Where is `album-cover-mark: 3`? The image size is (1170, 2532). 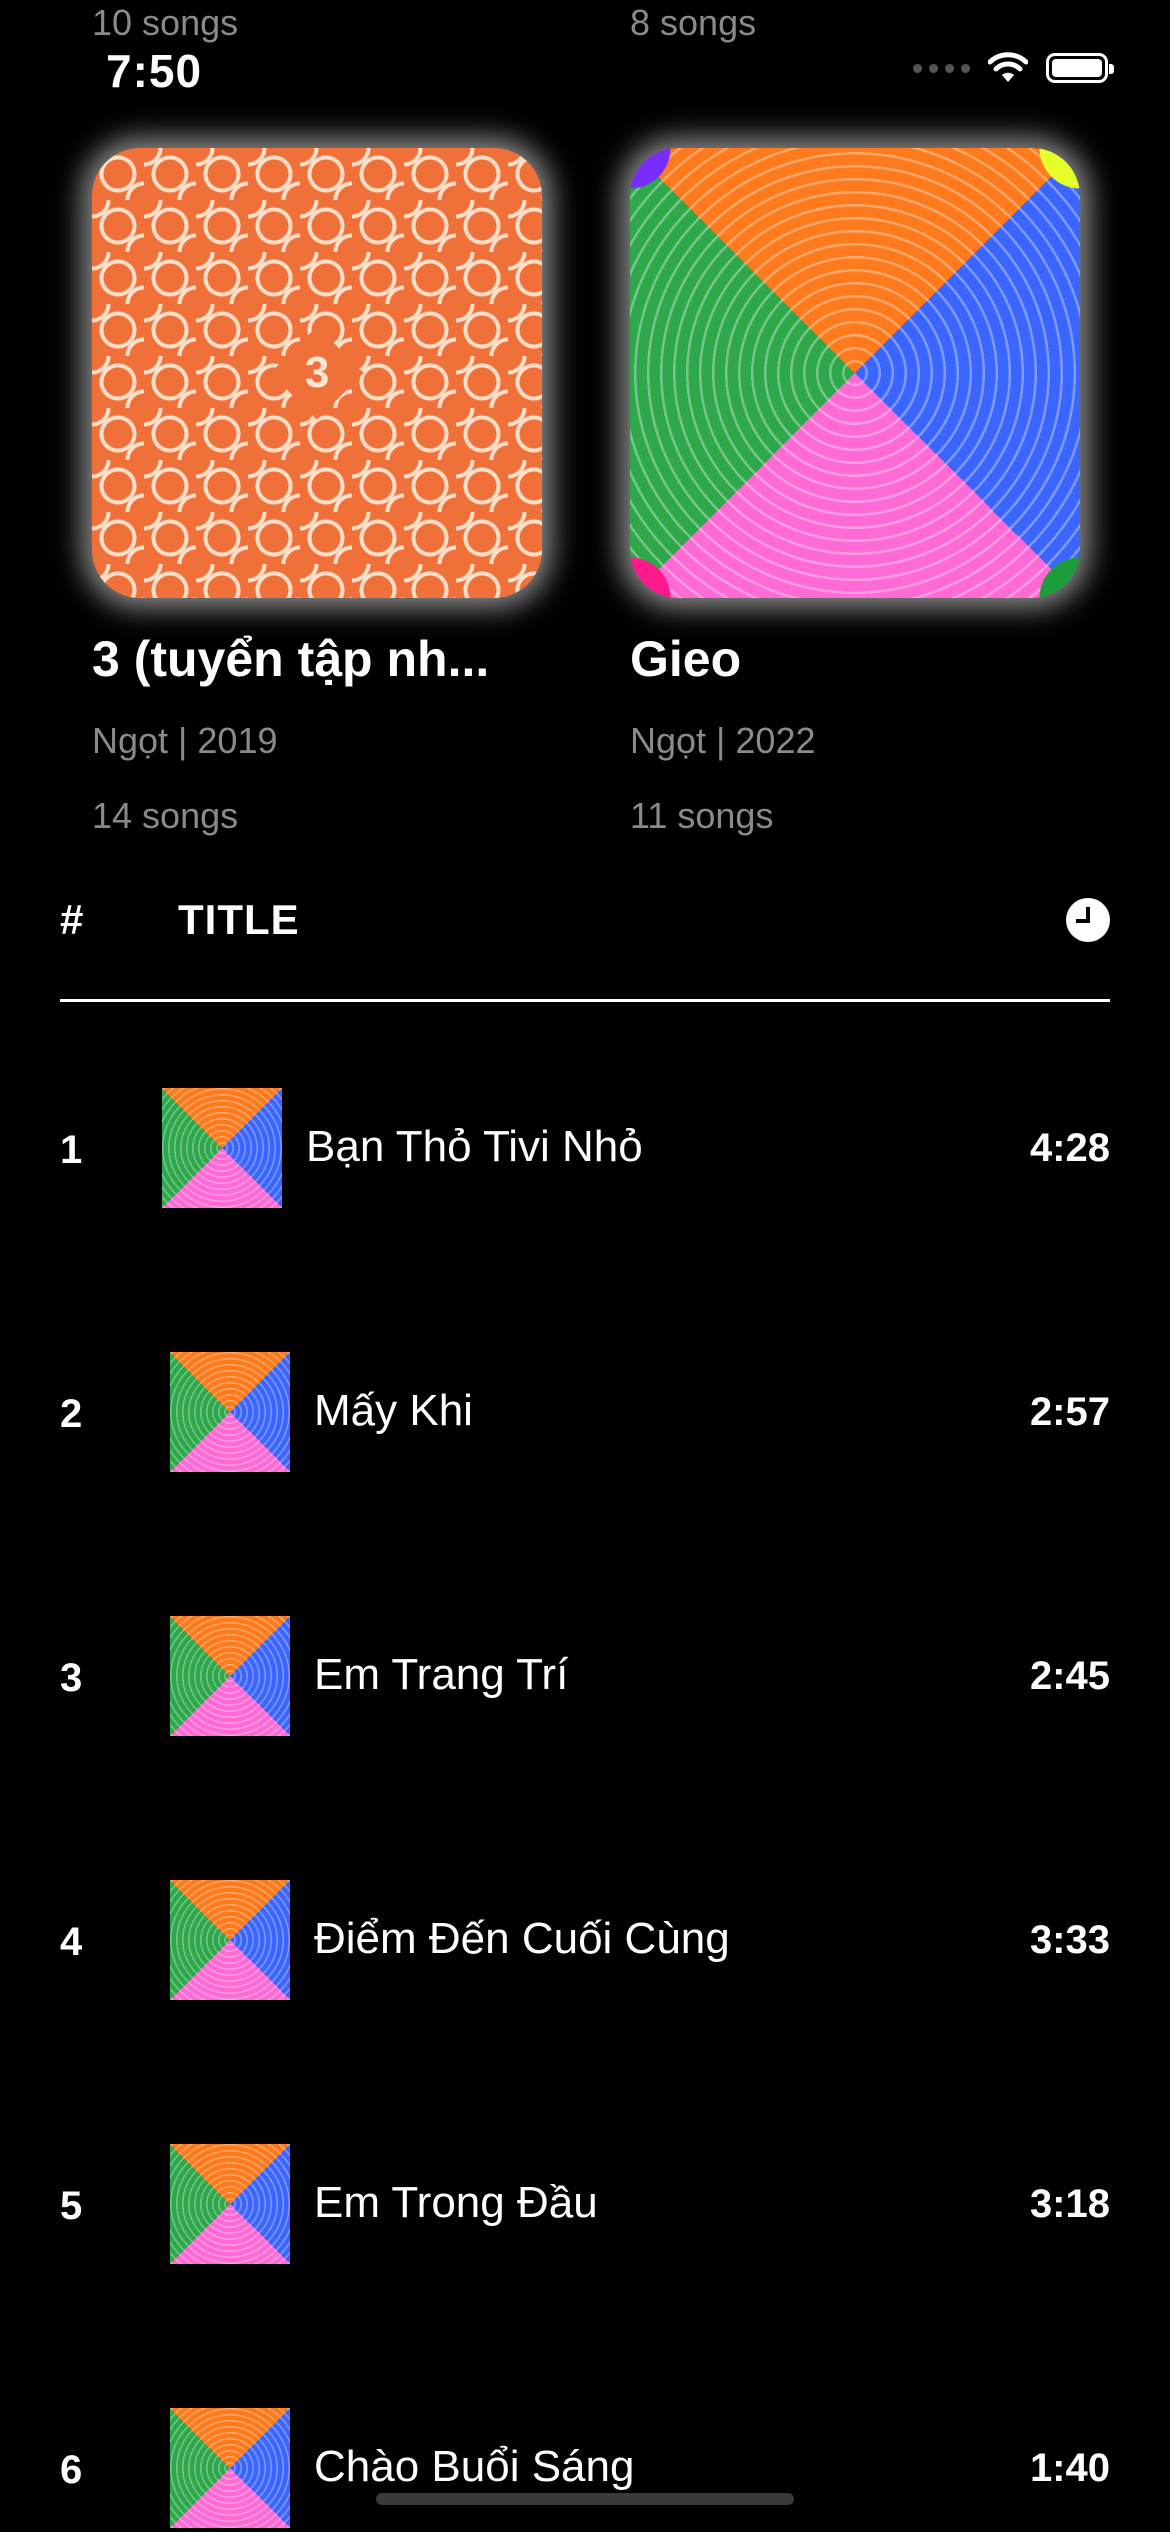
album-cover-mark: 3 is located at coordinates (317, 372).